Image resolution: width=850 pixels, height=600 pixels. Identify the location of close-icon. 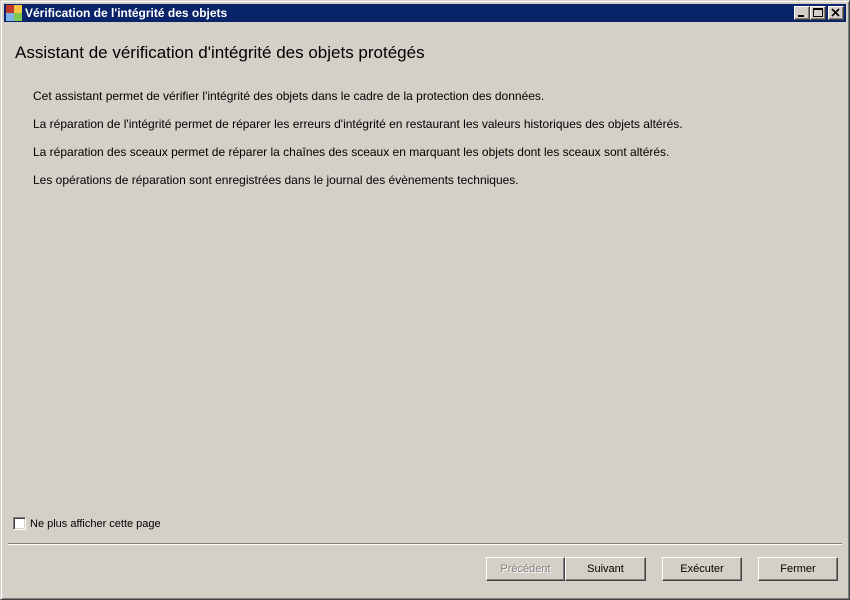
(835, 12).